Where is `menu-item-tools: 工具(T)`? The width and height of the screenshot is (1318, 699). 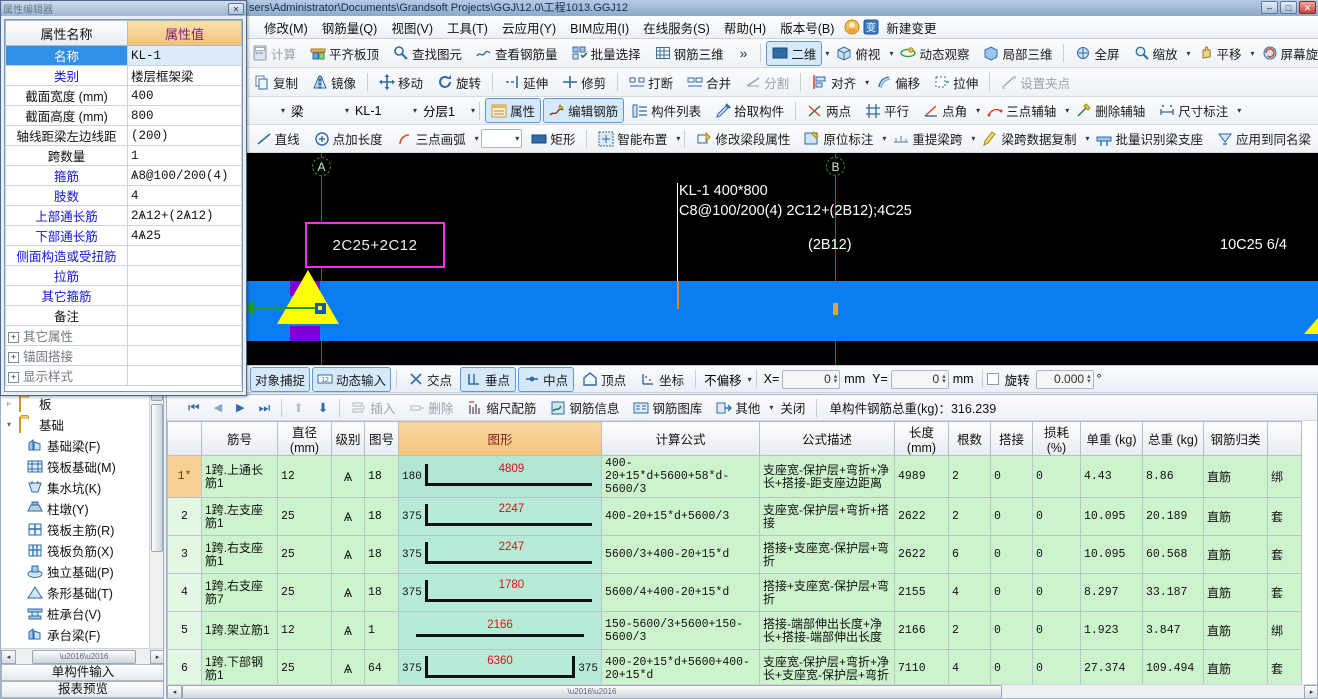 menu-item-tools: 工具(T) is located at coordinates (467, 27).